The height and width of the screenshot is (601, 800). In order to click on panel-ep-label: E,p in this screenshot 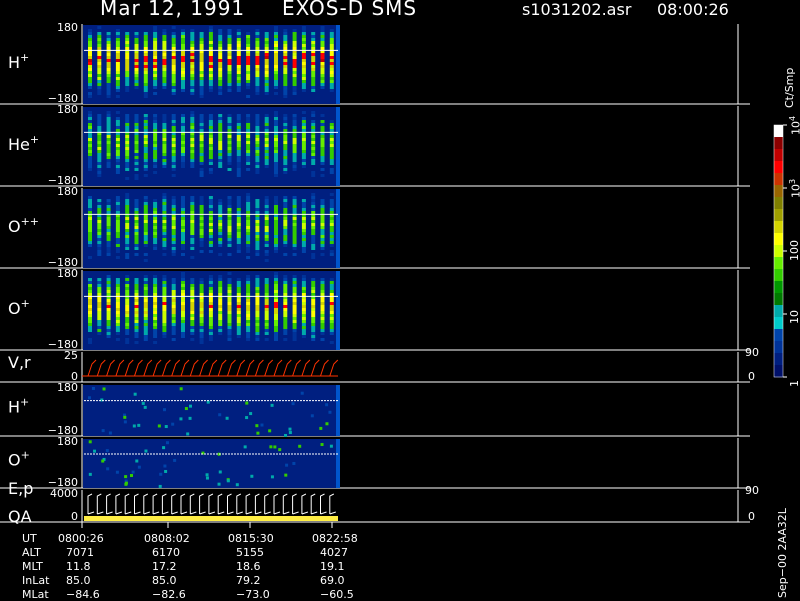, I will do `click(20, 488)`.